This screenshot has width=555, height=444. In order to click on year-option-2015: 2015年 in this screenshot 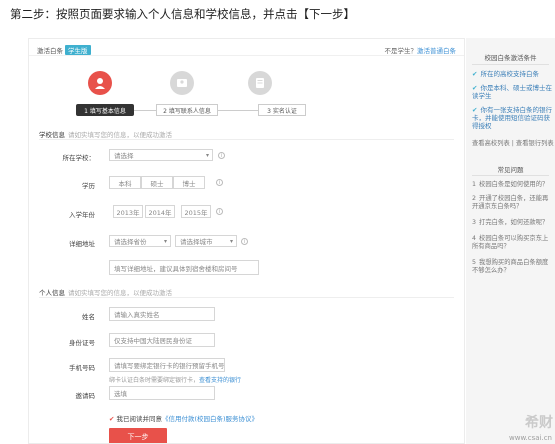, I will do `click(196, 211)`.